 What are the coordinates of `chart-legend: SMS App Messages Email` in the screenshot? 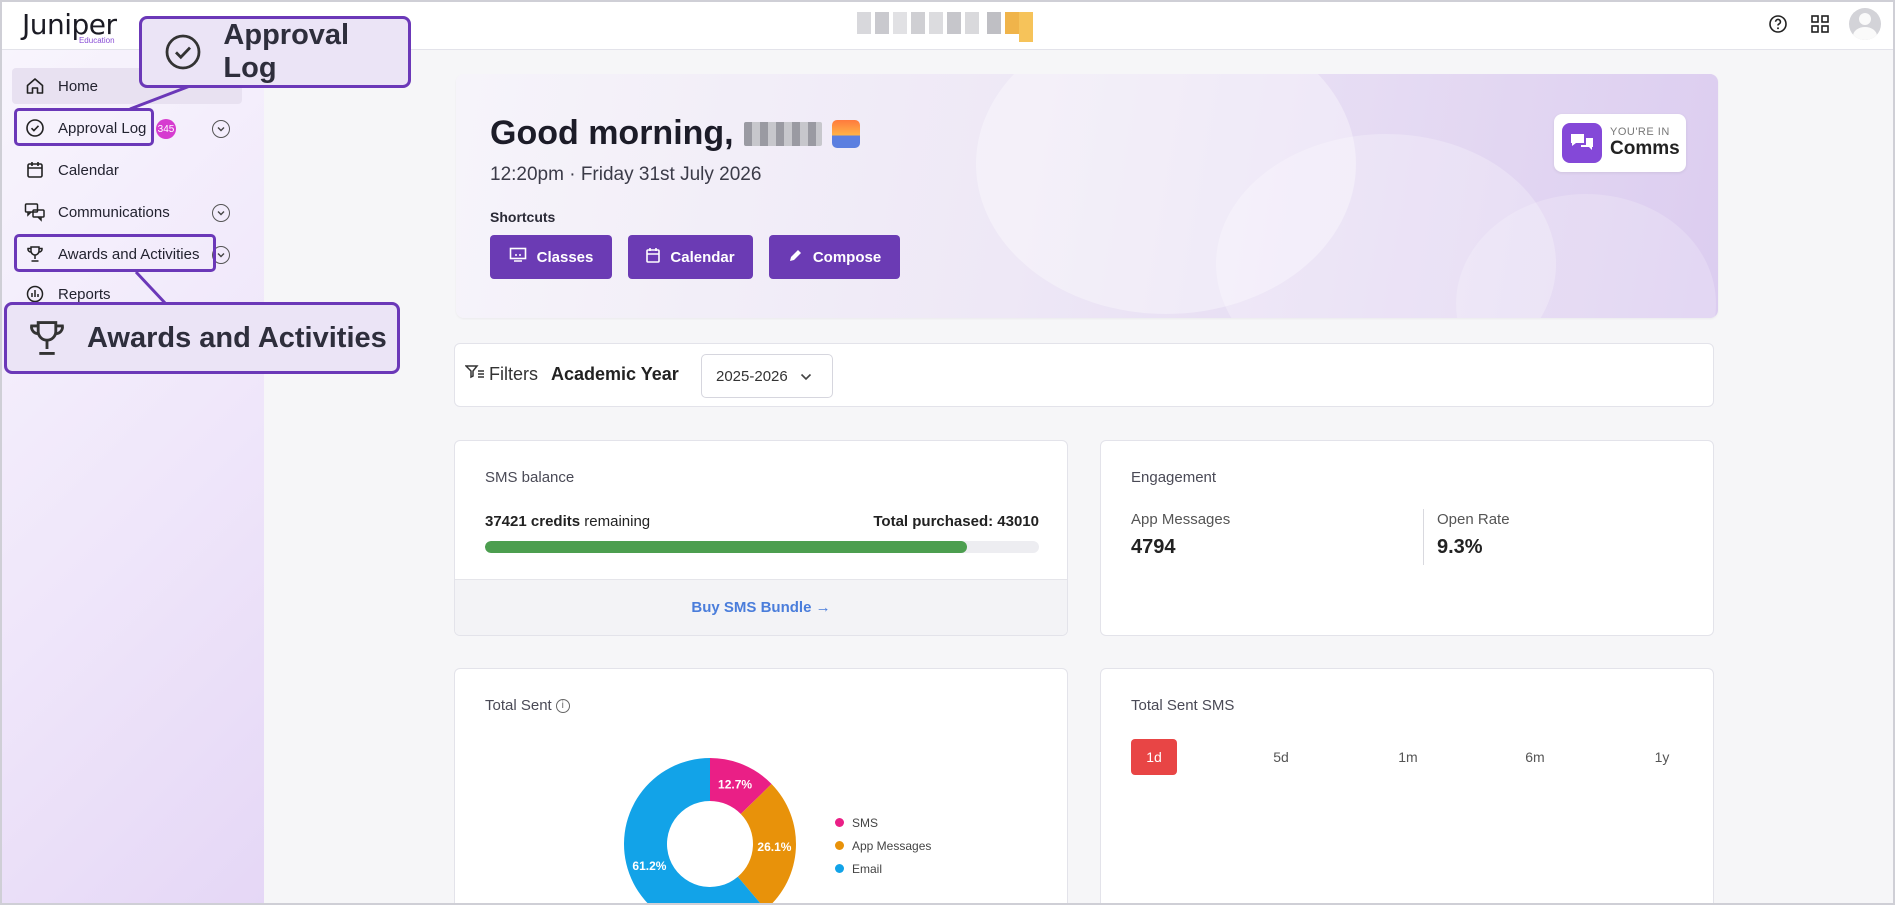 It's located at (883, 845).